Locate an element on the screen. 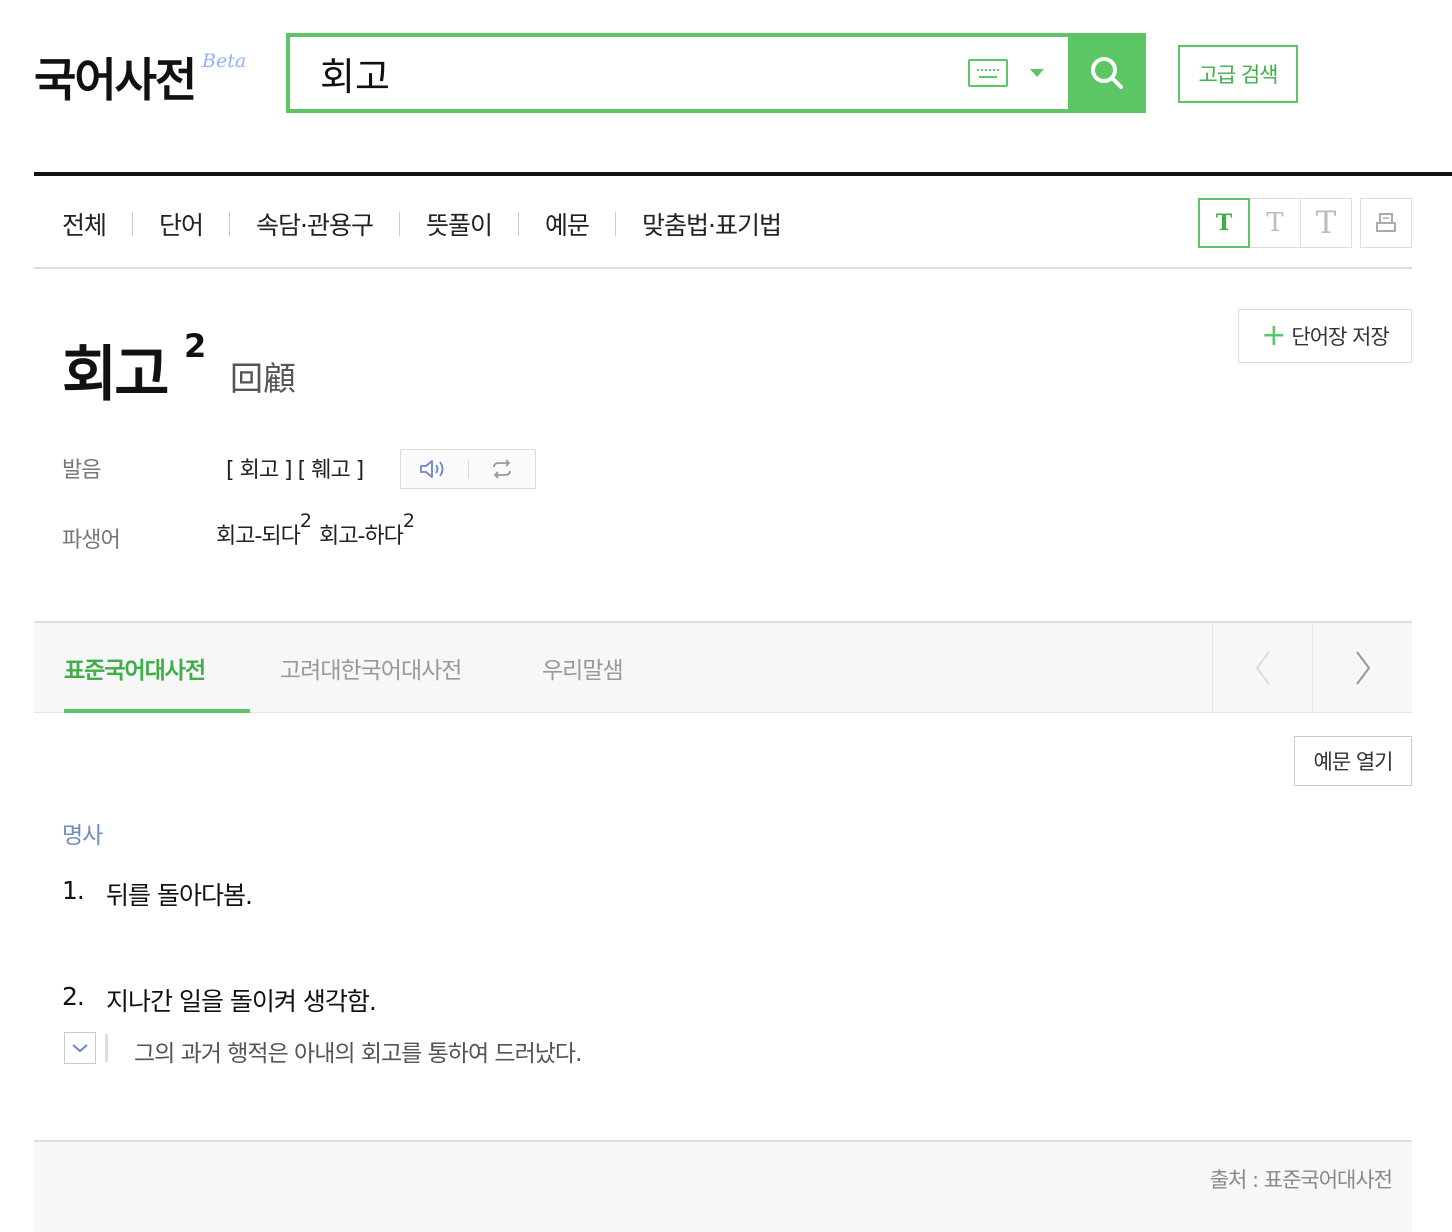 This screenshot has width=1452, height=1232. sense-number: 2. is located at coordinates (73, 996).